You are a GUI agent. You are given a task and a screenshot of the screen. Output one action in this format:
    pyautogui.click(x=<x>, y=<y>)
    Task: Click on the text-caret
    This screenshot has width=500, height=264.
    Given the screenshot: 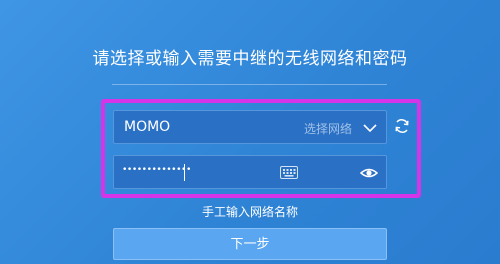 What is the action you would take?
    pyautogui.click(x=184, y=172)
    